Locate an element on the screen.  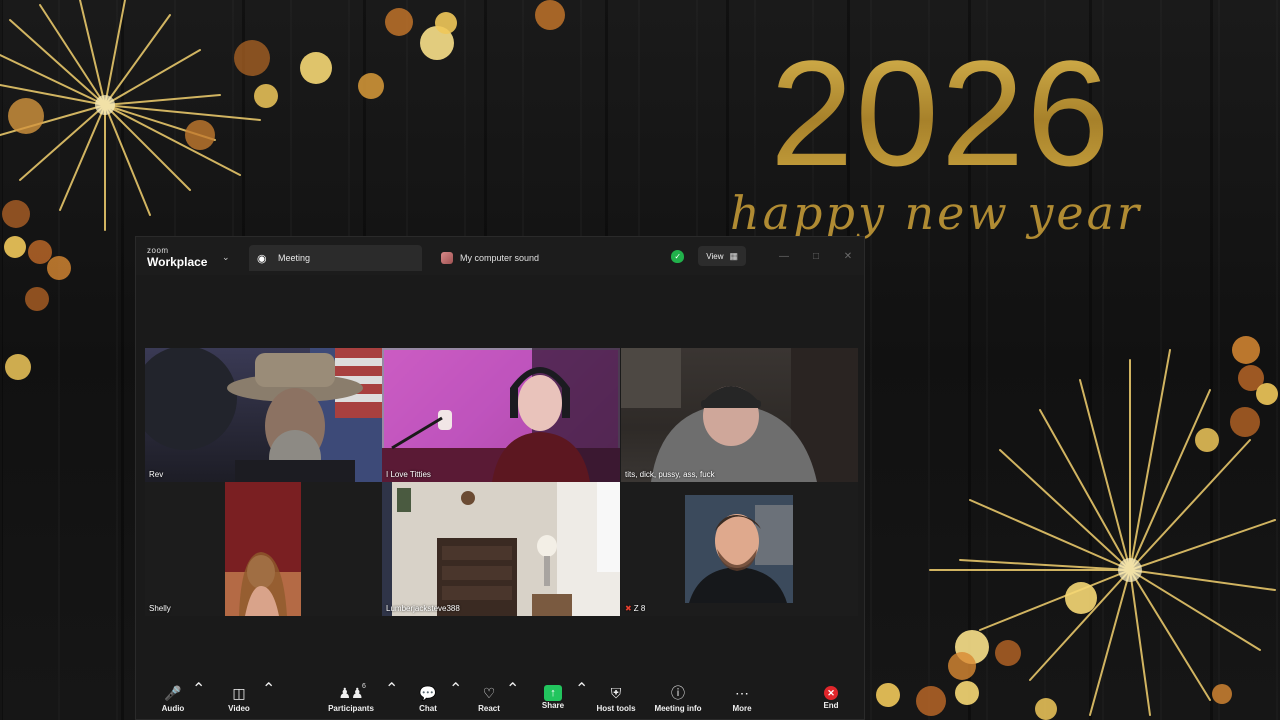
view-label: View is located at coordinates (715, 256).